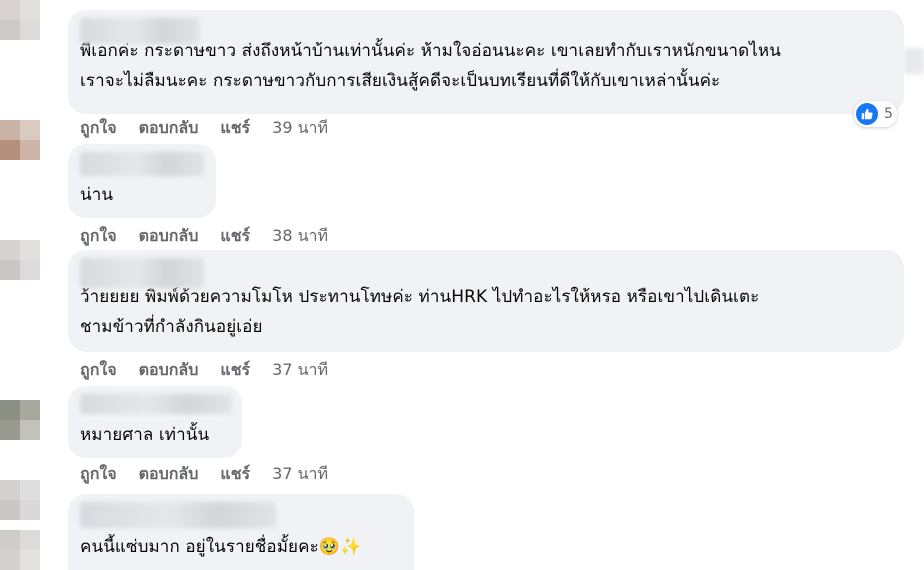  What do you see at coordinates (241, 532) in the screenshot?
I see `comment-bubble: คนนี้แซ่บมาก อยู่ในรายชื่อมั้ยคะ🥹✨` at bounding box center [241, 532].